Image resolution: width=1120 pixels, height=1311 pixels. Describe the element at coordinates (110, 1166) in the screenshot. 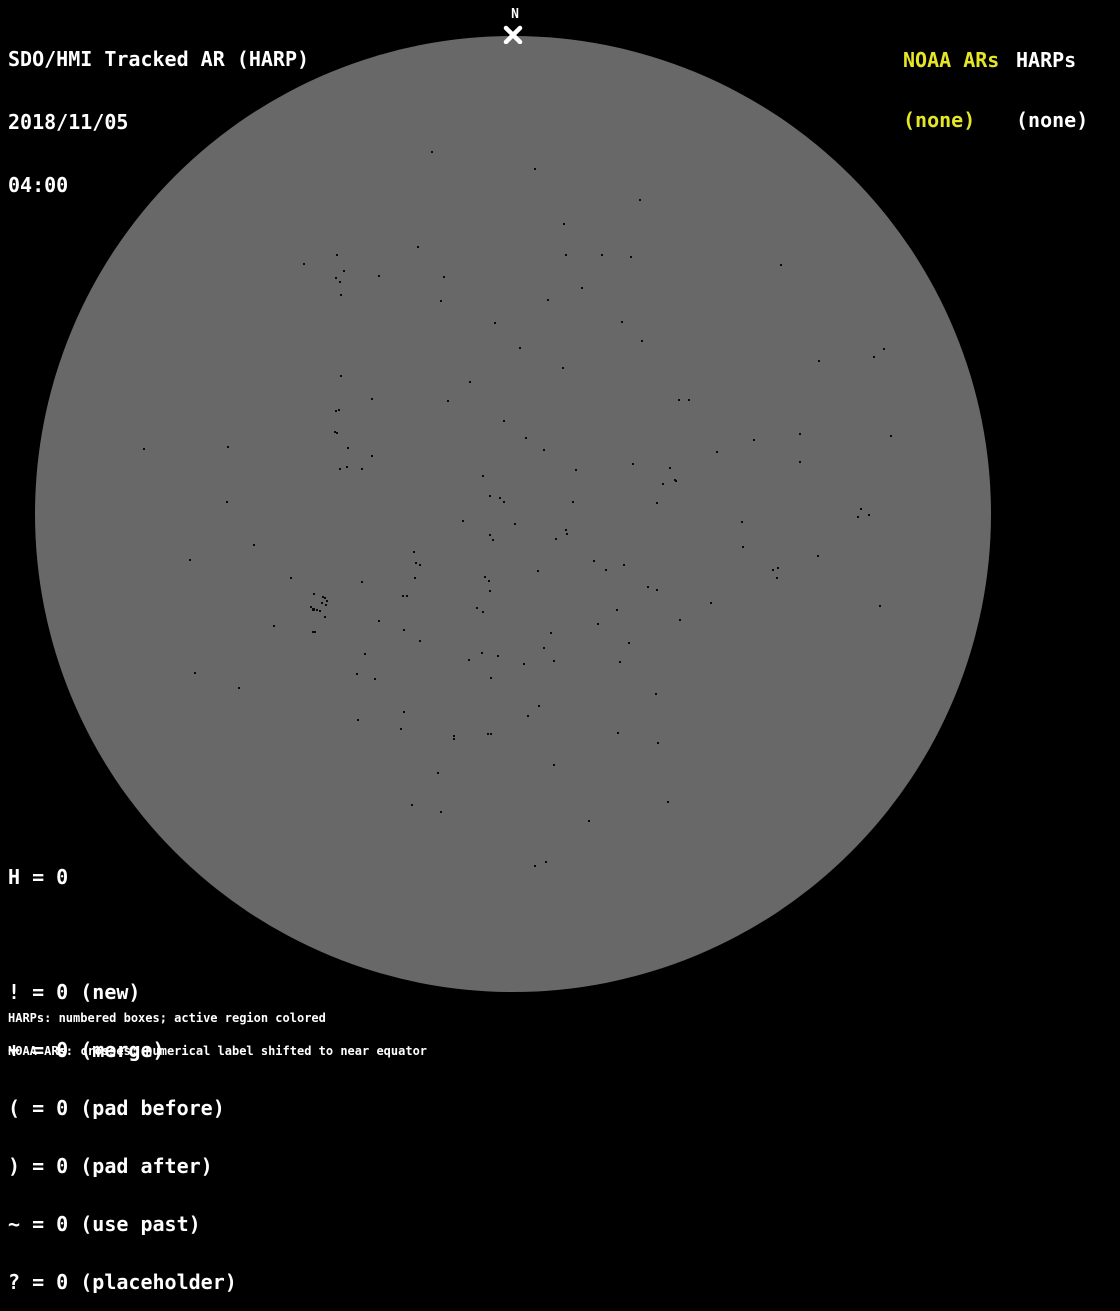

I see `legend-item-pad-after: ) = 0 (pad after)` at that location.